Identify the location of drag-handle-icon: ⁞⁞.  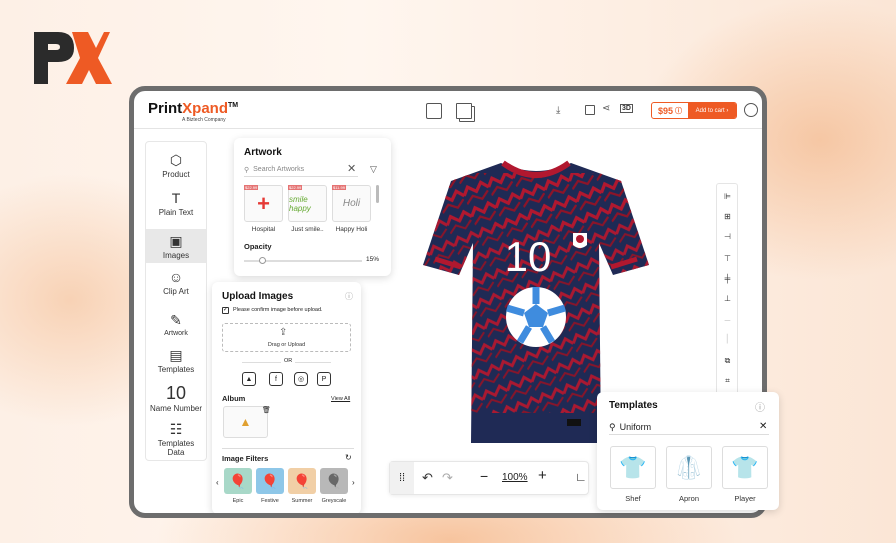
(402, 478).